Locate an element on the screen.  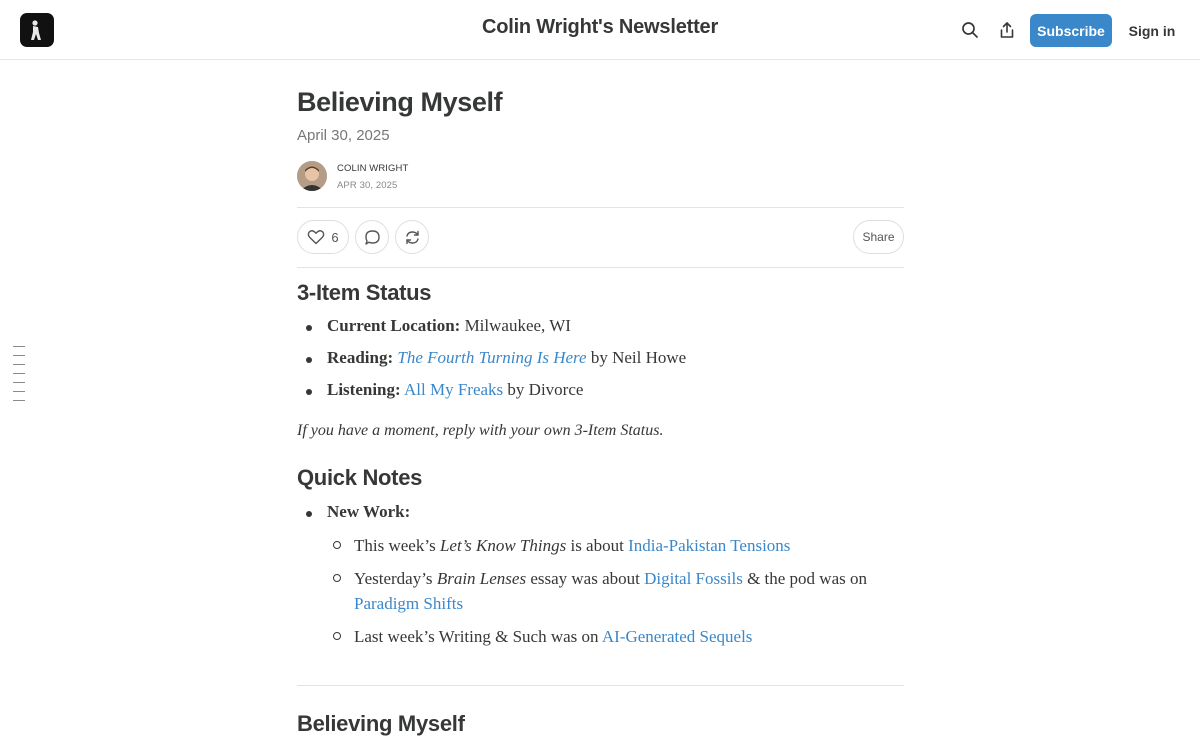
restack-button is located at coordinates (412, 237).